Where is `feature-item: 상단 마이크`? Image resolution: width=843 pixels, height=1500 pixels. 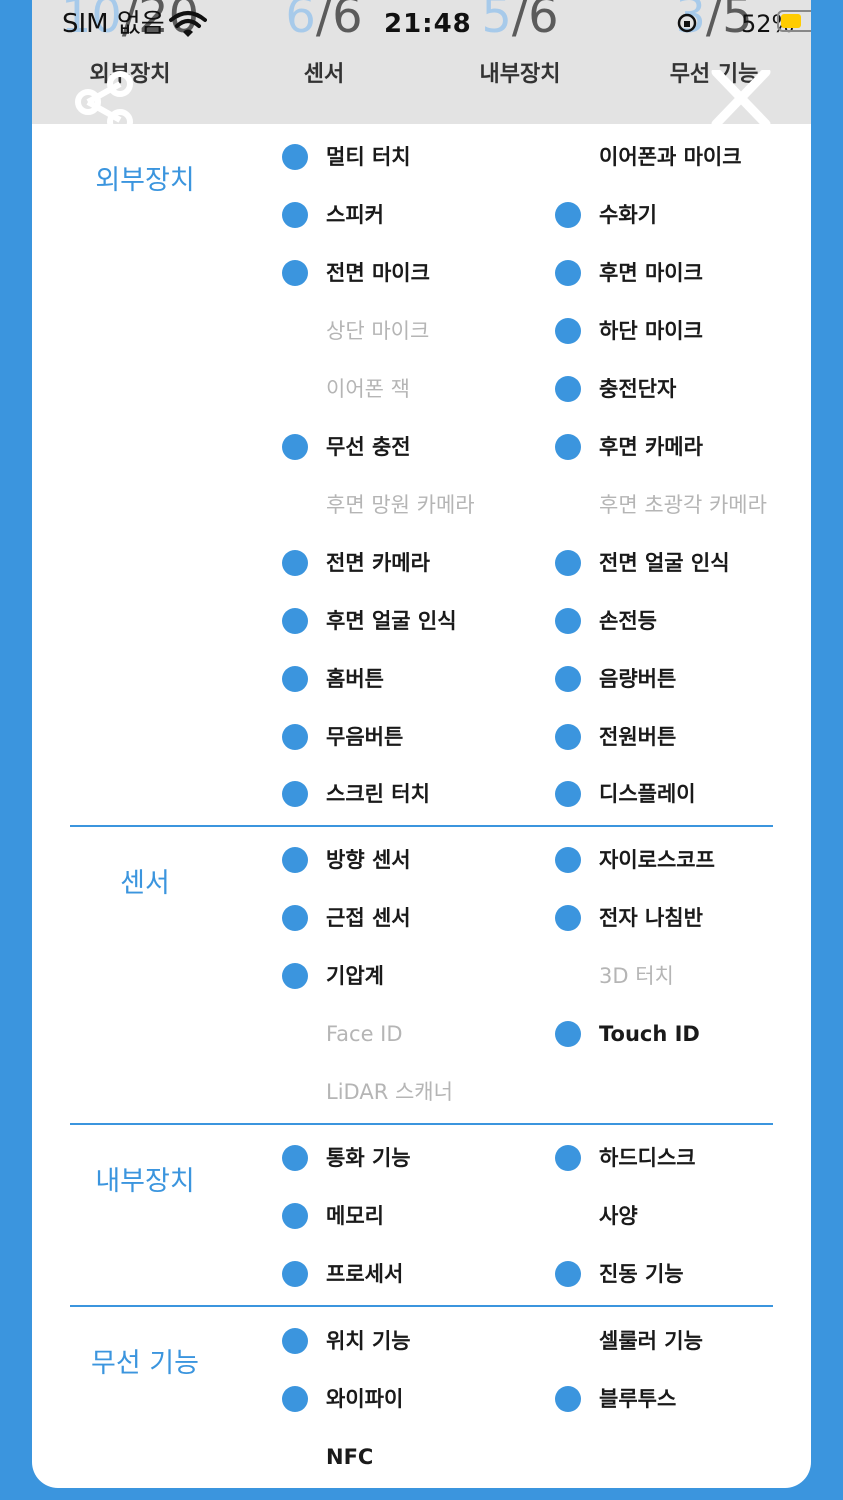 feature-item: 상단 마이크 is located at coordinates (378, 331).